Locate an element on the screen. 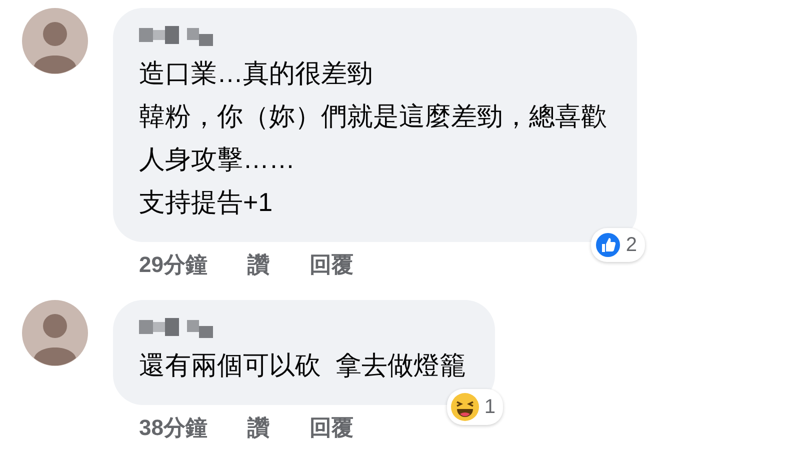  laughing-emoji-icon is located at coordinates (465, 407).